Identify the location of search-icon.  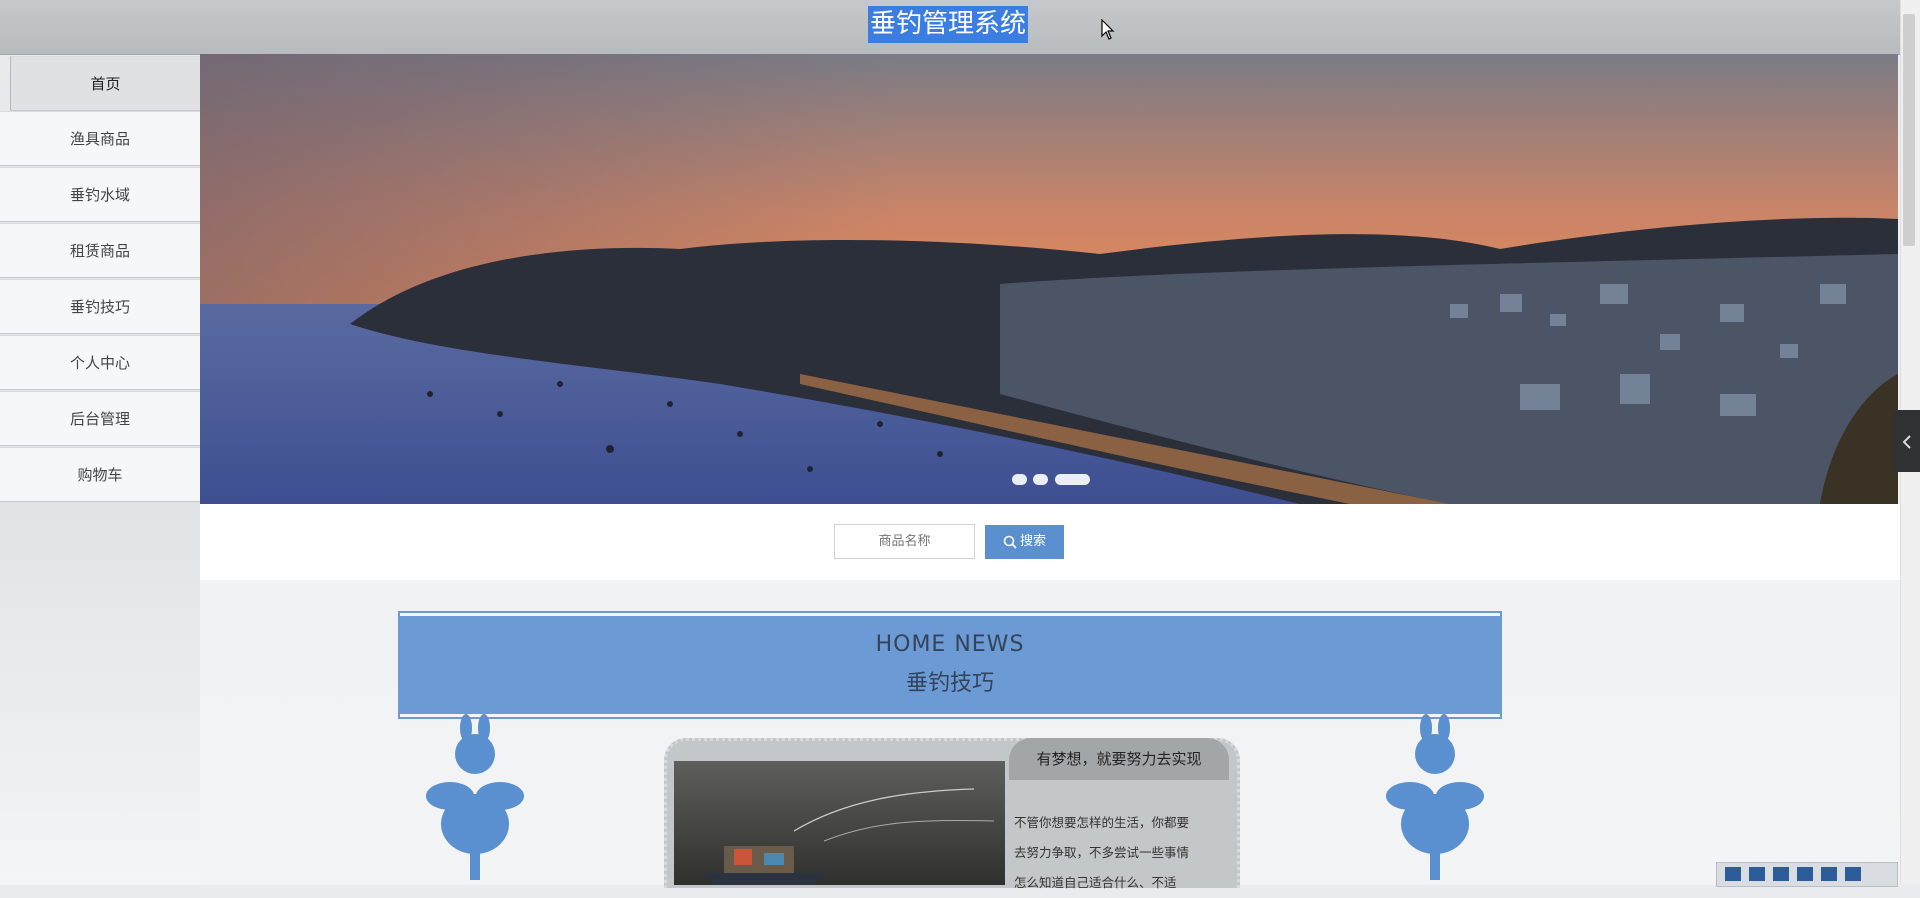
(1010, 542).